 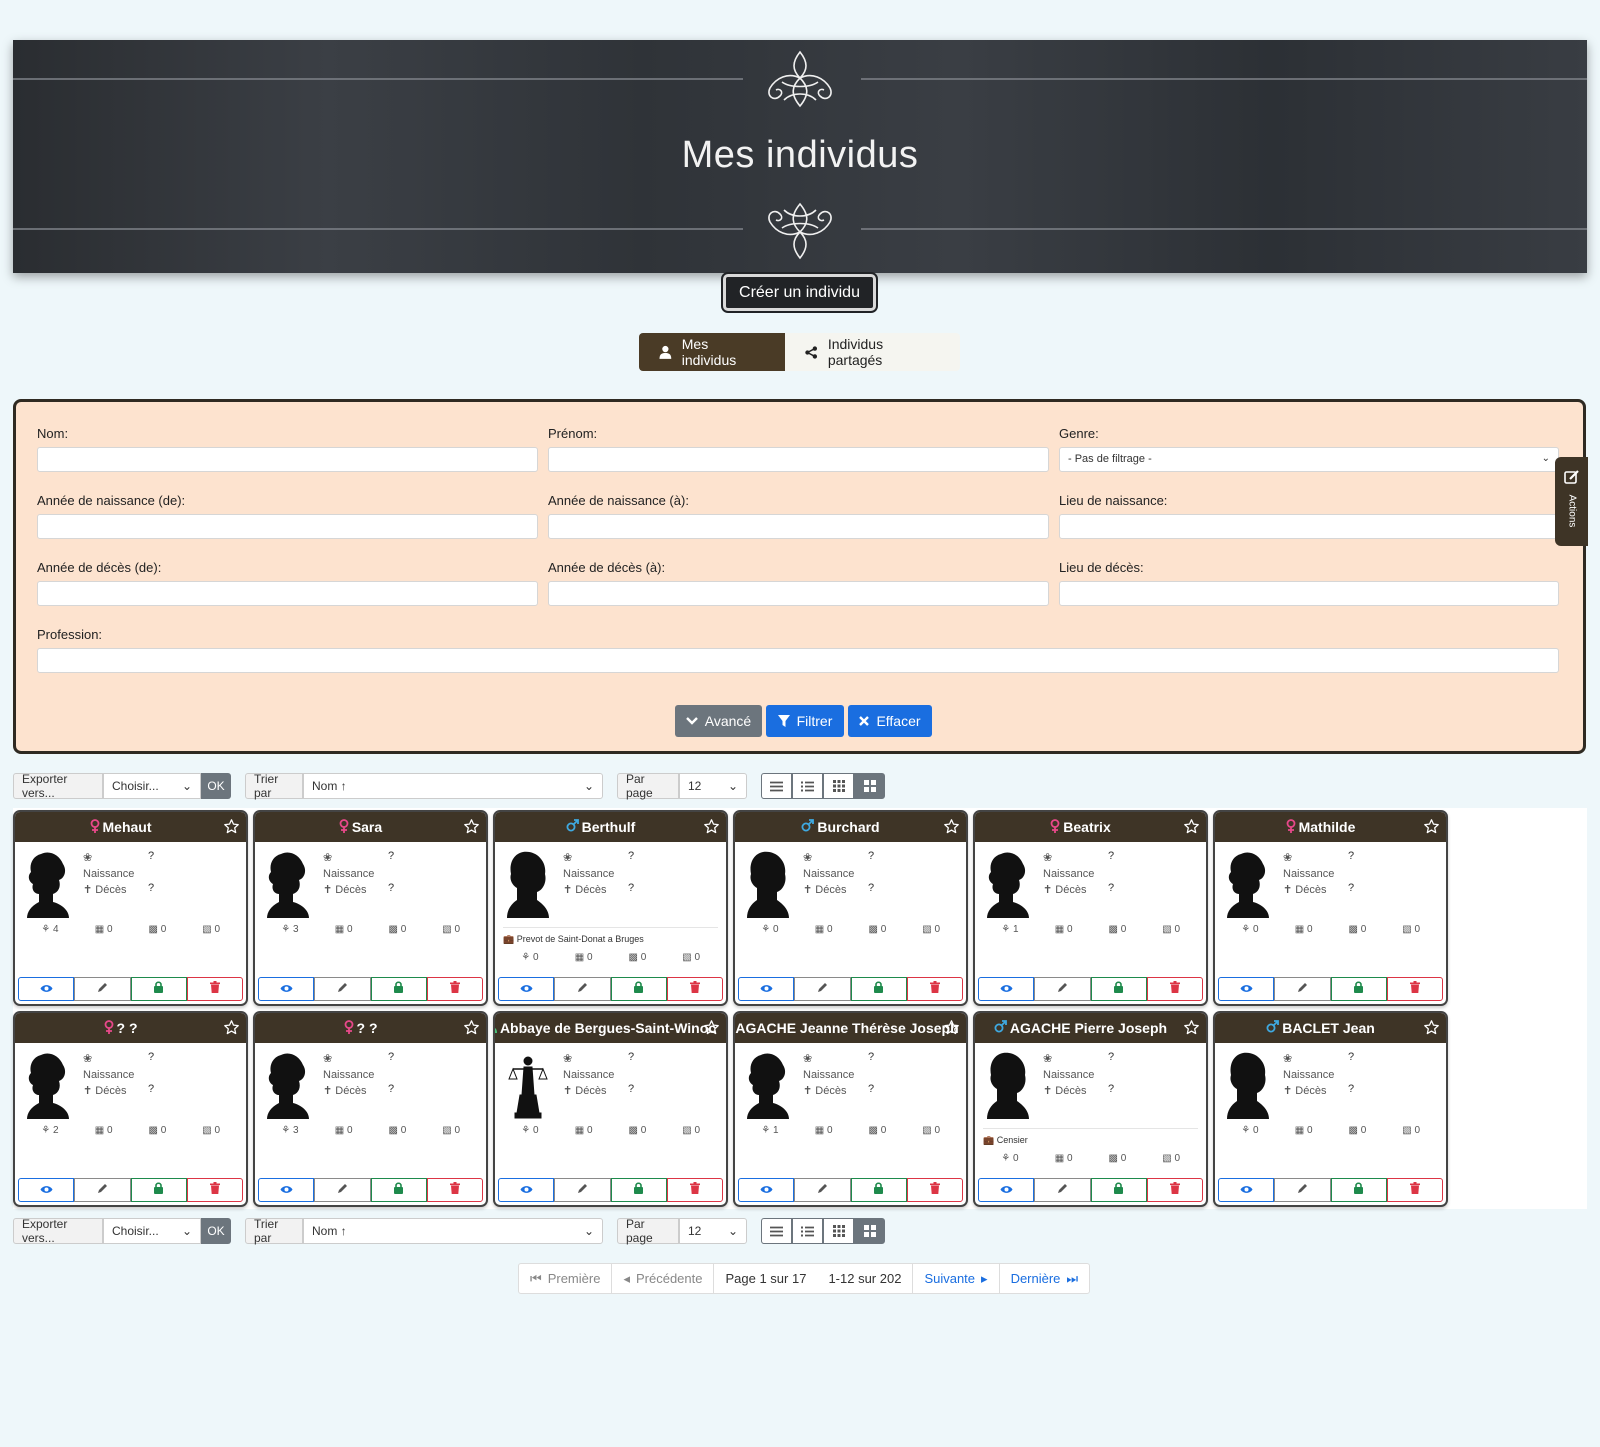 I want to click on card-header: AGACHE Pierre Joseph, so click(x=1090, y=1028).